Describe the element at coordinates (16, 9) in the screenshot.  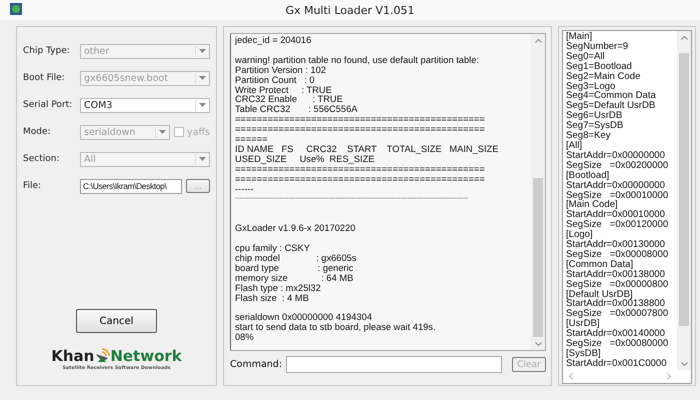
I see `app-icon` at that location.